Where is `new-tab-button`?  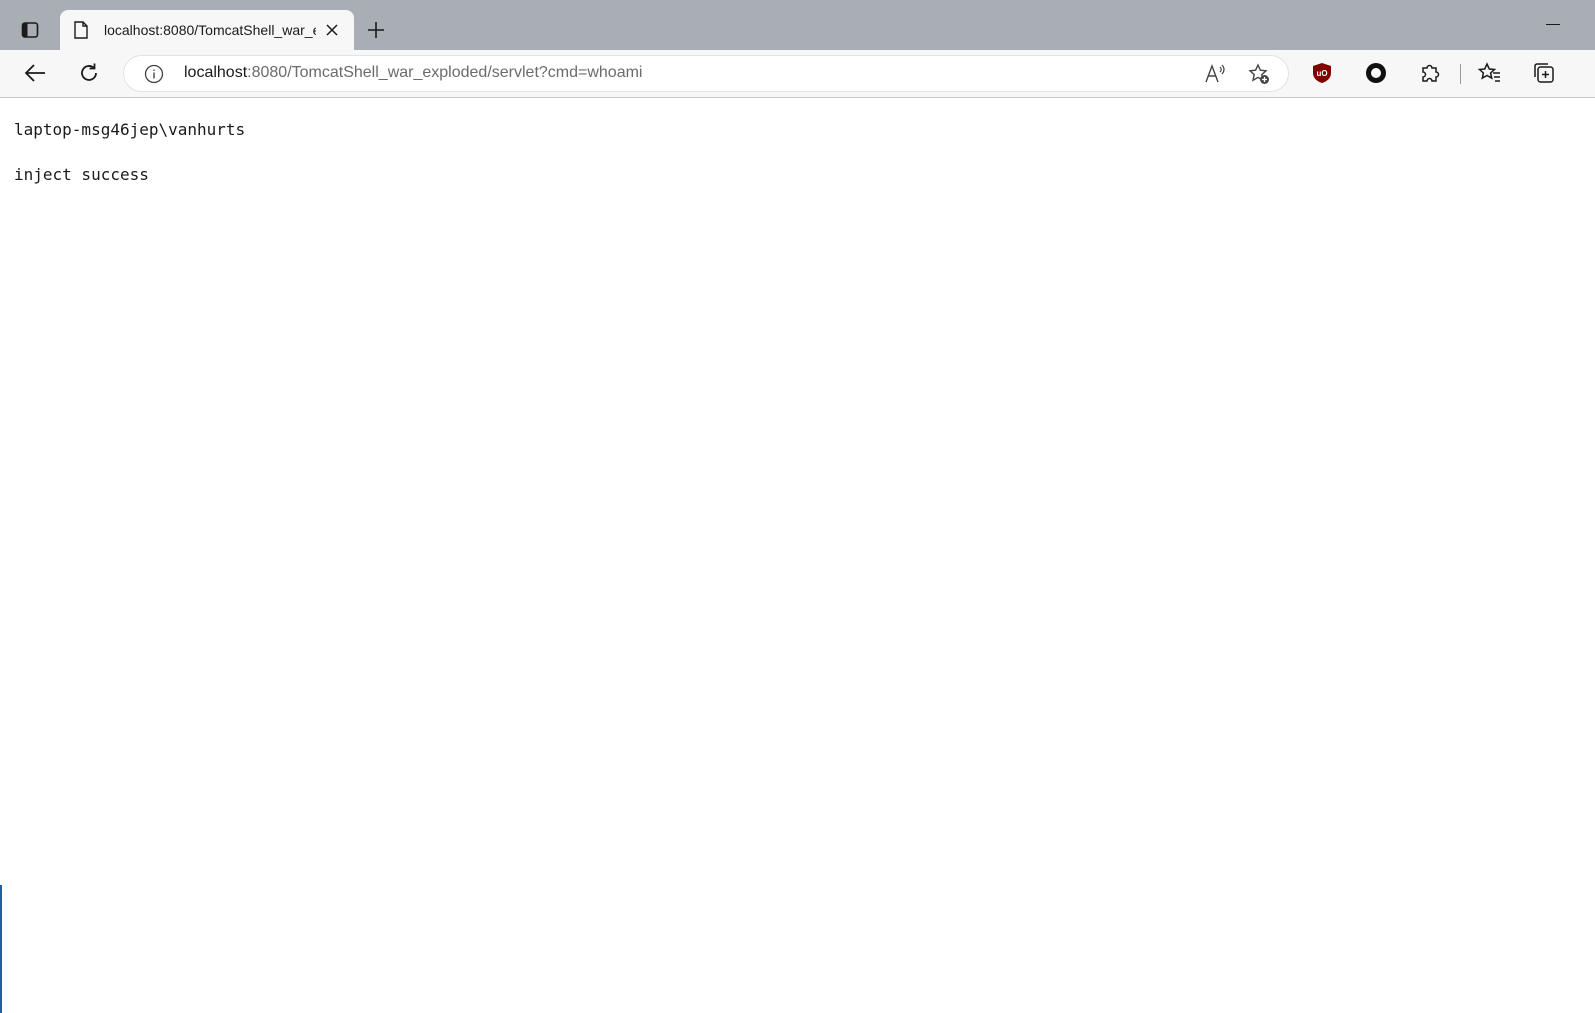
new-tab-button is located at coordinates (376, 30).